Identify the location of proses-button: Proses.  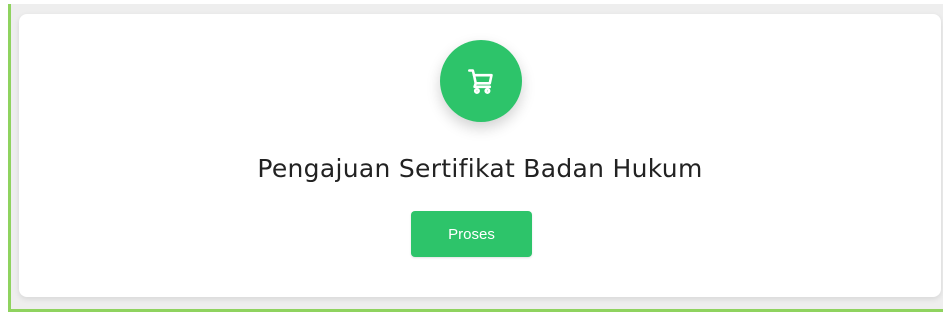
(471, 234).